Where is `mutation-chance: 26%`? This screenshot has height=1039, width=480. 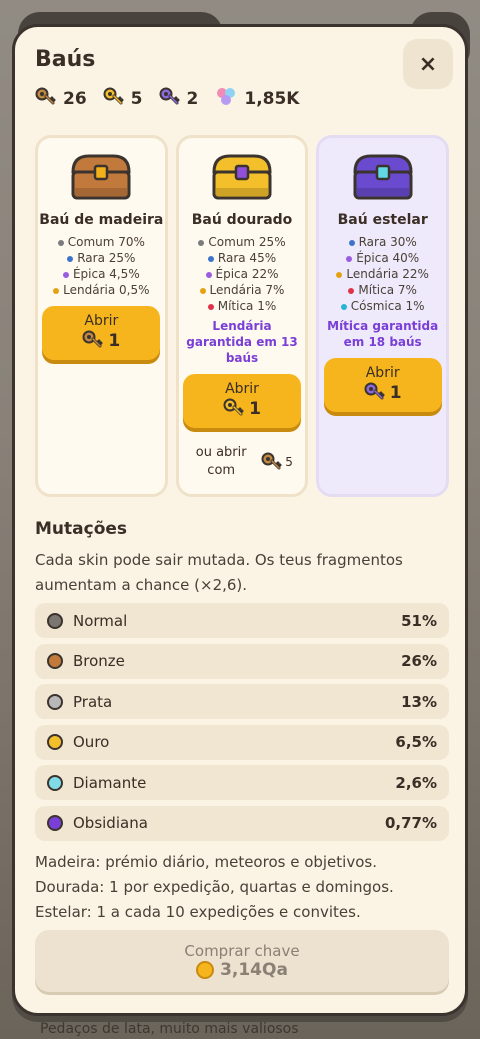
mutation-chance: 26% is located at coordinates (419, 661).